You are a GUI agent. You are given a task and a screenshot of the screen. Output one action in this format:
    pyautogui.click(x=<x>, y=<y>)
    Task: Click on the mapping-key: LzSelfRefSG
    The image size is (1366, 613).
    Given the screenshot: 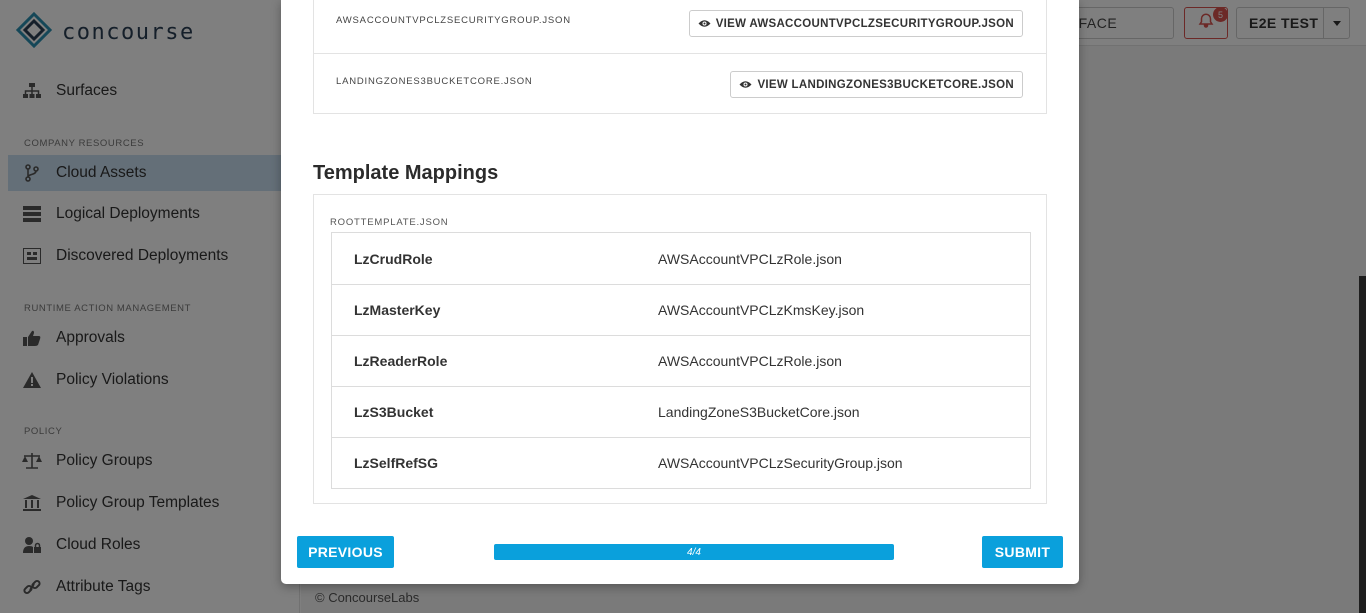 What is the action you would take?
    pyautogui.click(x=396, y=463)
    